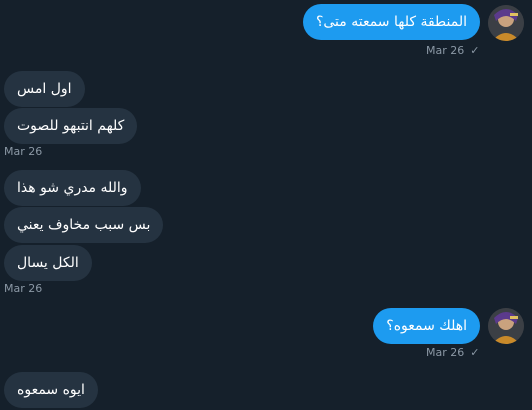 This screenshot has width=532, height=410. What do you see at coordinates (44, 89) in the screenshot?
I see `message-bubble-incoming: اول امس` at bounding box center [44, 89].